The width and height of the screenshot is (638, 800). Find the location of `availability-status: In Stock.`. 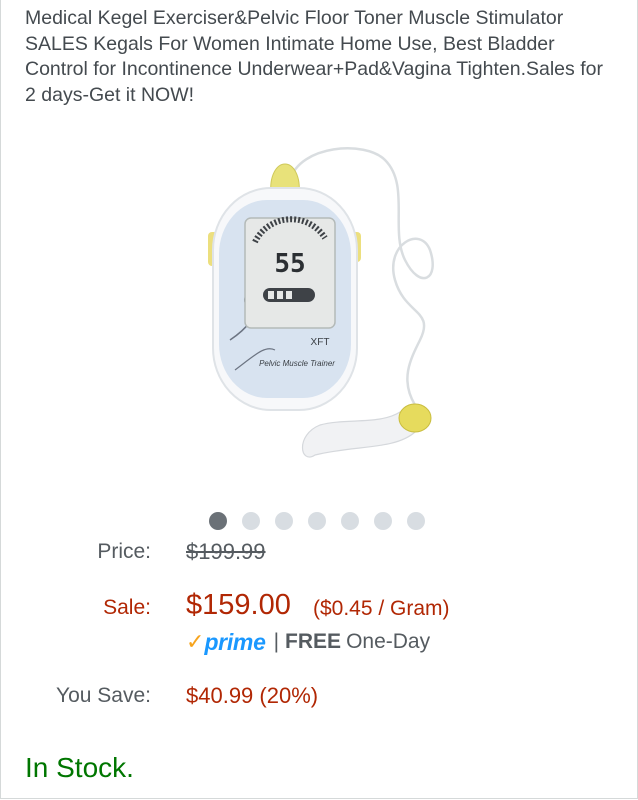

availability-status: In Stock. is located at coordinates (79, 767).